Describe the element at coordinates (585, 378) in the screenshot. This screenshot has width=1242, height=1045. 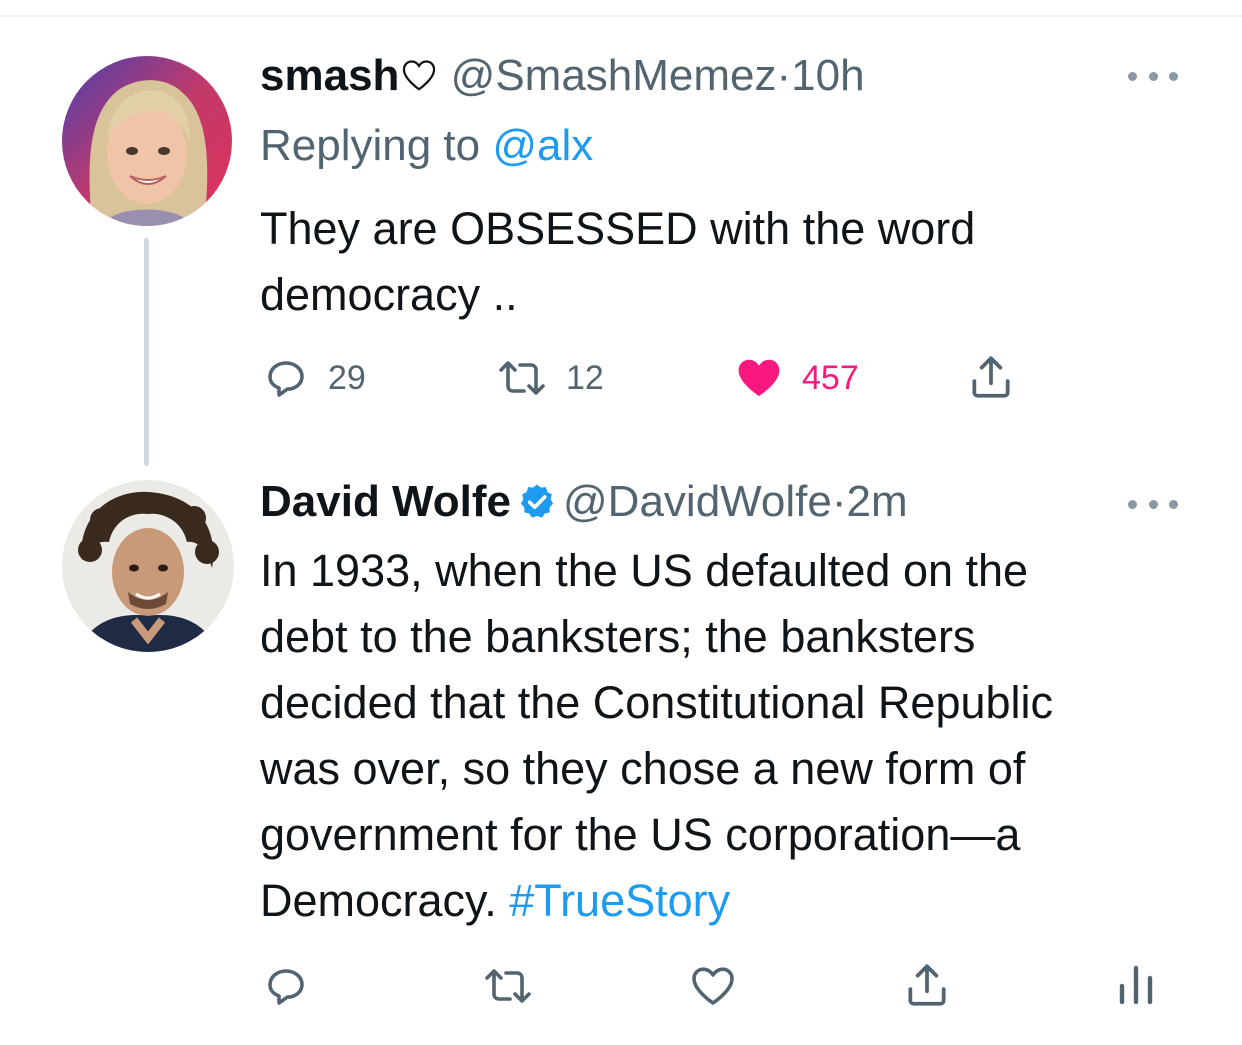
I see `retweet-count: 12` at that location.